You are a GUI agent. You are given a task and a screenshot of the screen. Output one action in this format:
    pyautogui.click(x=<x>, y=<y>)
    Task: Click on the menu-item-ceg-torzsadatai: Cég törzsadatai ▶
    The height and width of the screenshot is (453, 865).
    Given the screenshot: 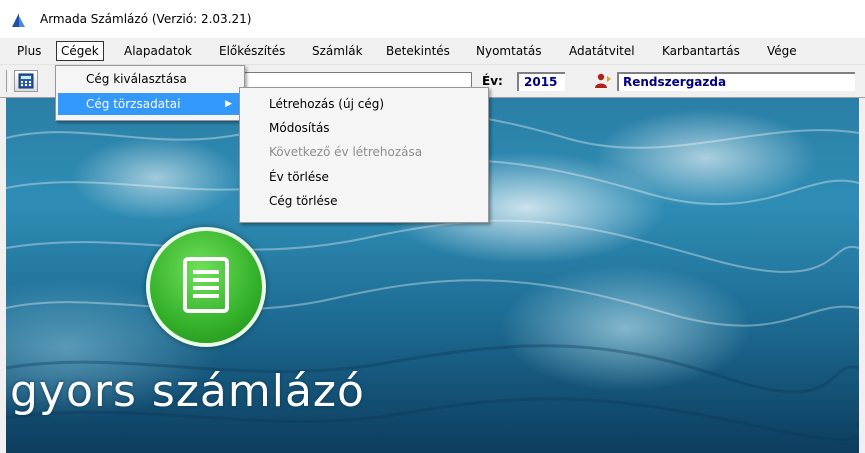 What is the action you would take?
    pyautogui.click(x=149, y=104)
    